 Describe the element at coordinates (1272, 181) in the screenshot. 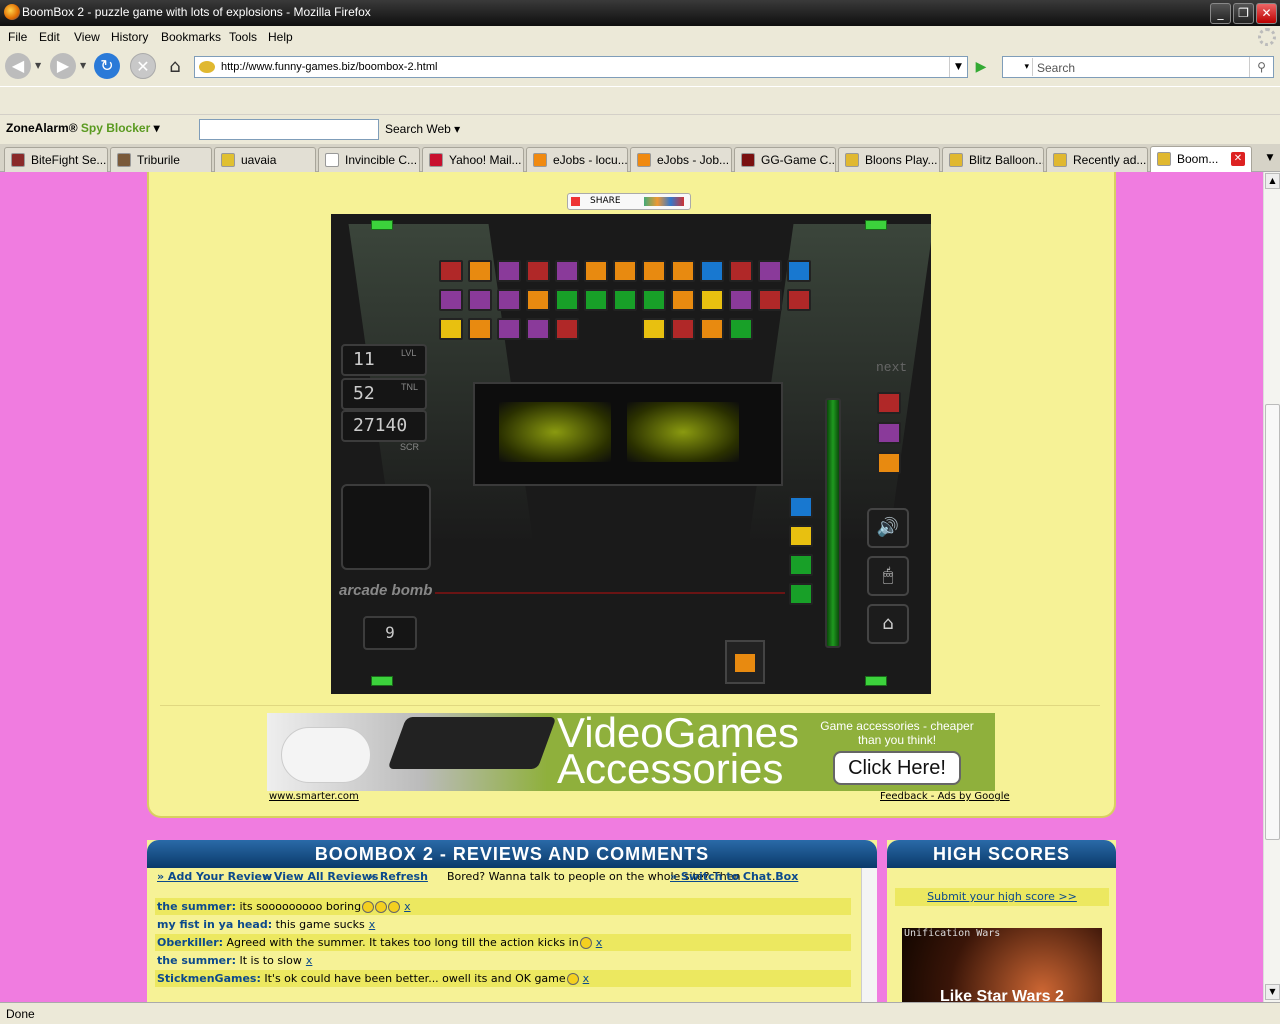

I see `scroll-up-icon: ▲` at that location.